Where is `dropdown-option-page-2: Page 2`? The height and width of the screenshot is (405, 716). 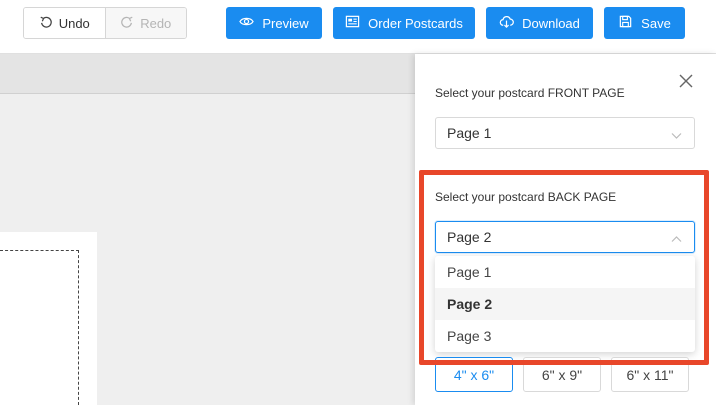 dropdown-option-page-2: Page 2 is located at coordinates (565, 304).